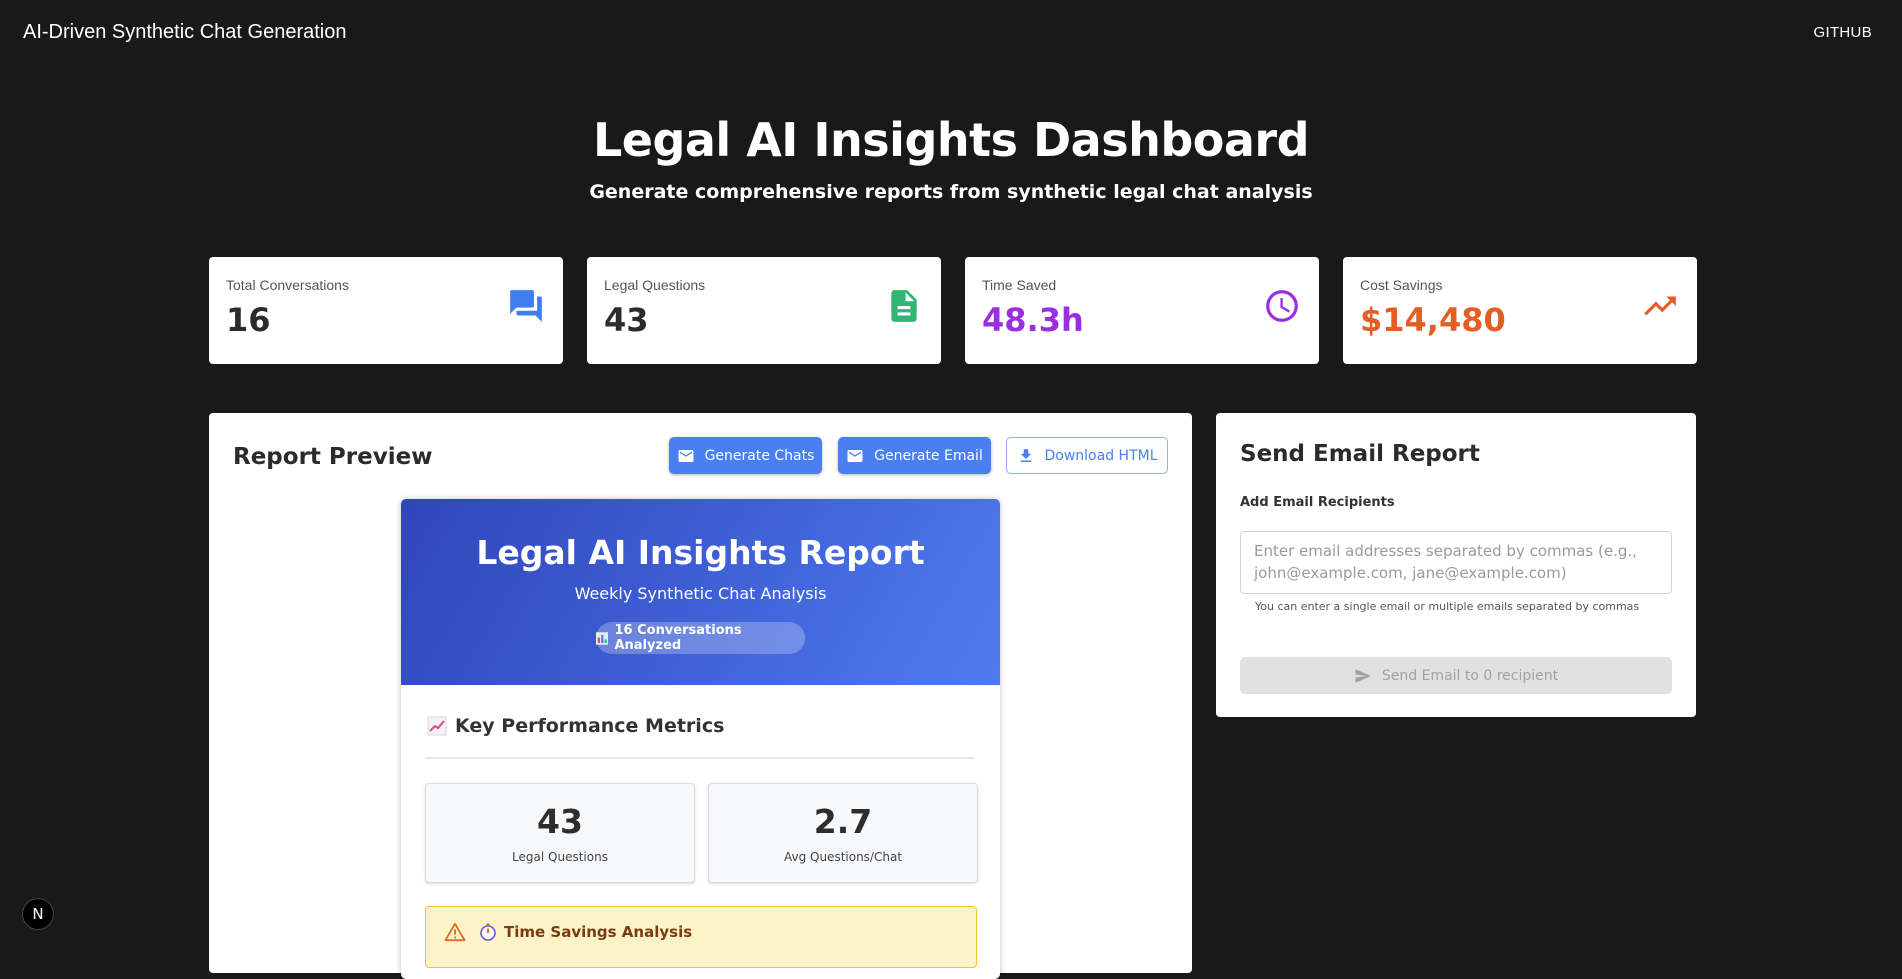 The height and width of the screenshot is (979, 1902). I want to click on stat-value: 43, so click(626, 320).